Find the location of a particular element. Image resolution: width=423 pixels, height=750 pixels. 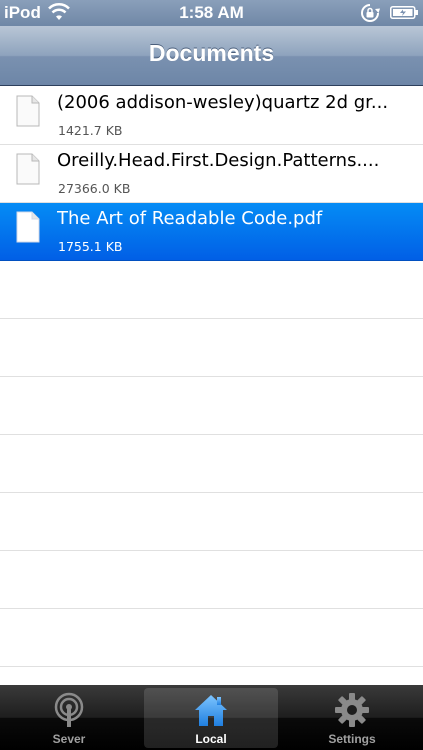

file-row-selected: The Art of Readable Code.pdf 1755.1 KB is located at coordinates (211, 232).